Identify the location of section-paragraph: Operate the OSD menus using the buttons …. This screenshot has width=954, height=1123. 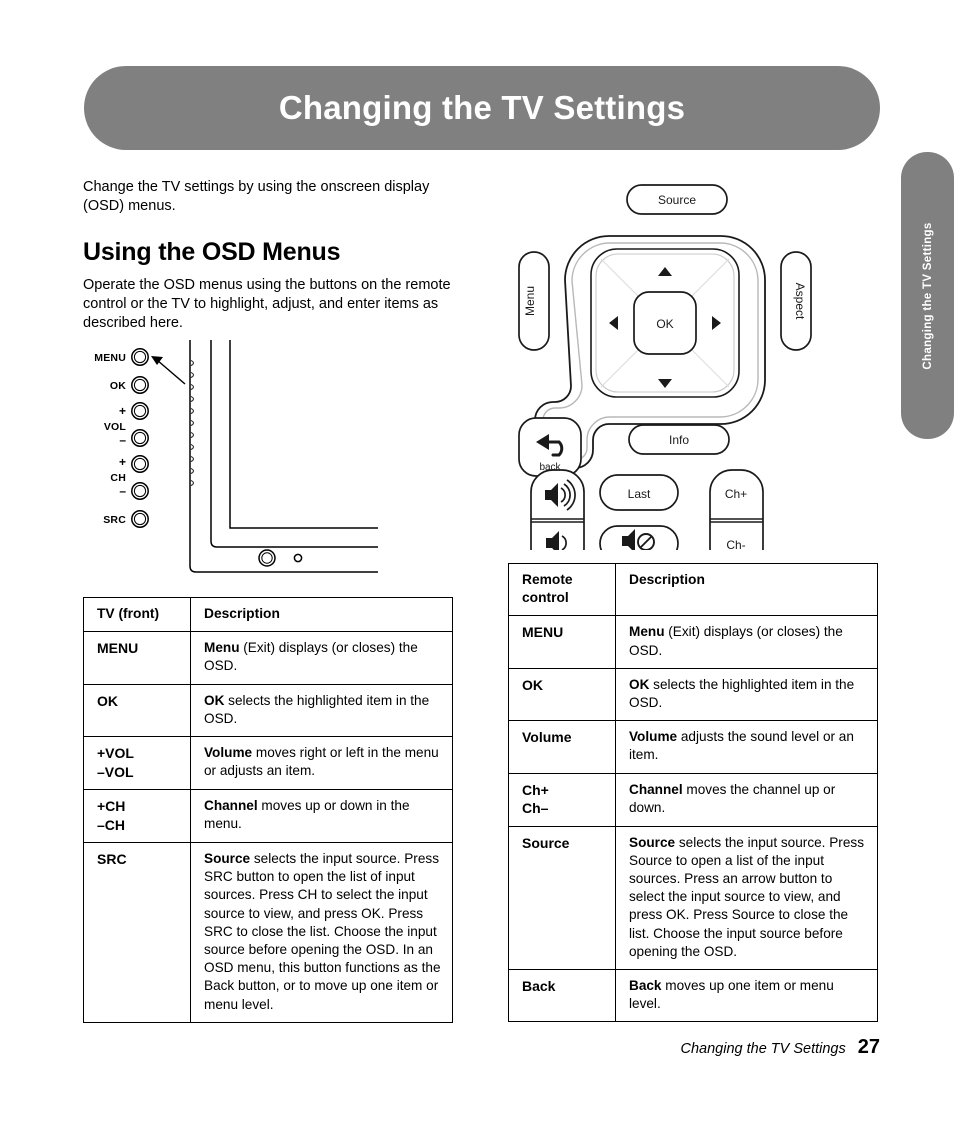
(267, 304).